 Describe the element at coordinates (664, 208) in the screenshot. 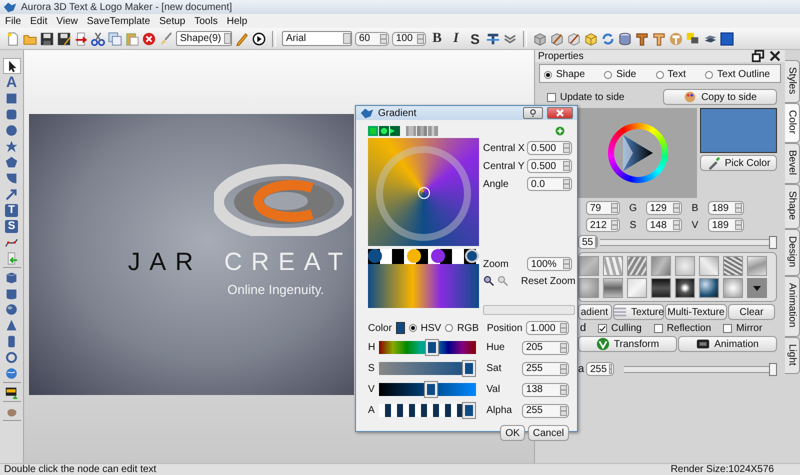

I see `number-field: 129` at that location.